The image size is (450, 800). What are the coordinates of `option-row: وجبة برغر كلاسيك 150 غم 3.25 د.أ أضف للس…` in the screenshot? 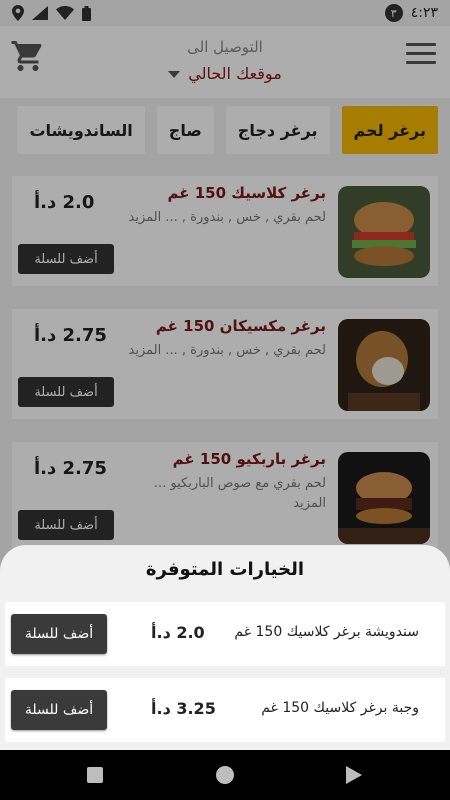 It's located at (225, 710).